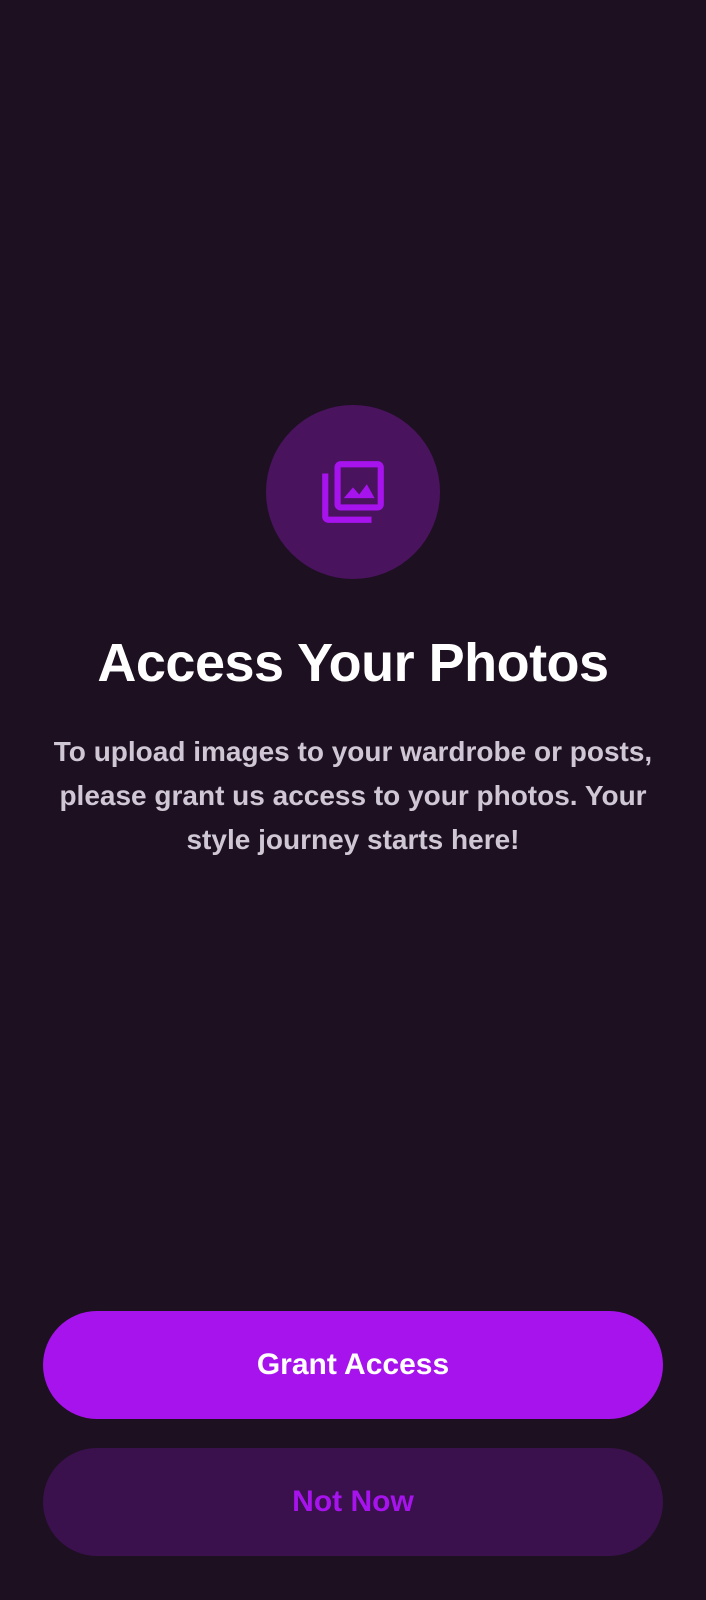 The height and width of the screenshot is (1600, 706). I want to click on grant-access-button: Grant Access, so click(353, 1365).